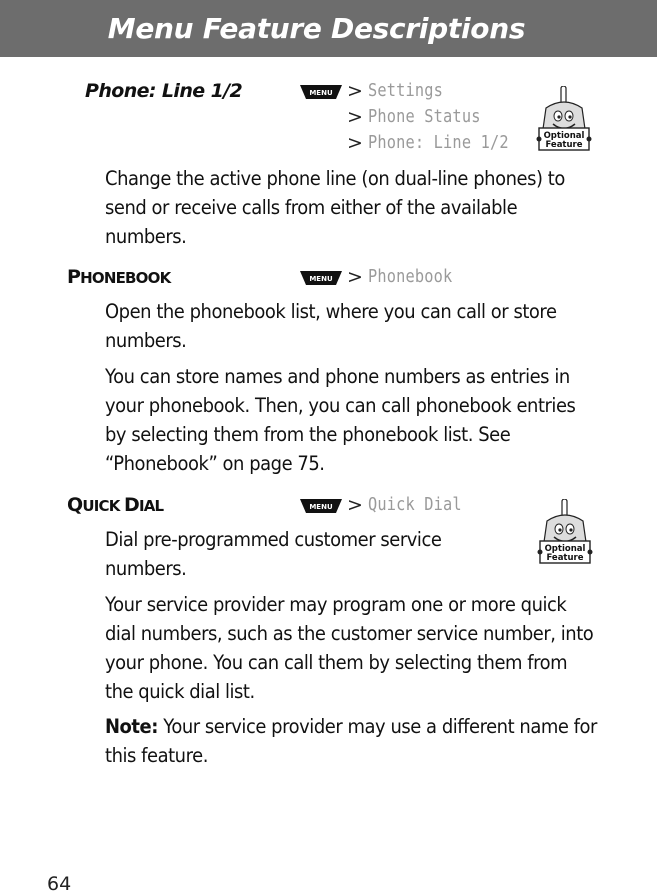 The height and width of the screenshot is (895, 657). I want to click on entry-title-phone-line: Phone: Line 1/2, so click(164, 91).